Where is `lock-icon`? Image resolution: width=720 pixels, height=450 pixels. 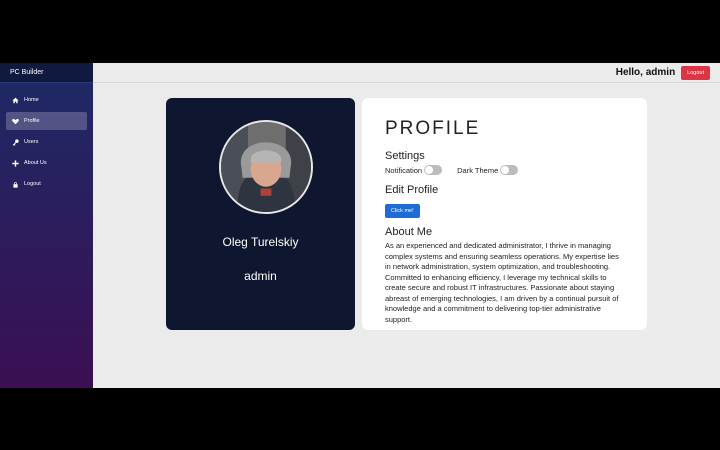 lock-icon is located at coordinates (15, 184).